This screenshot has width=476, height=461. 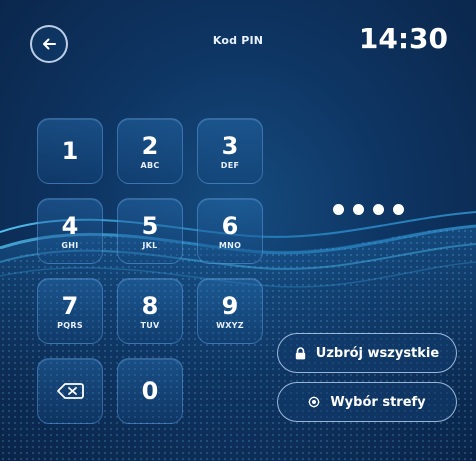 What do you see at coordinates (230, 325) in the screenshot?
I see `key-letters: WXYZ` at bounding box center [230, 325].